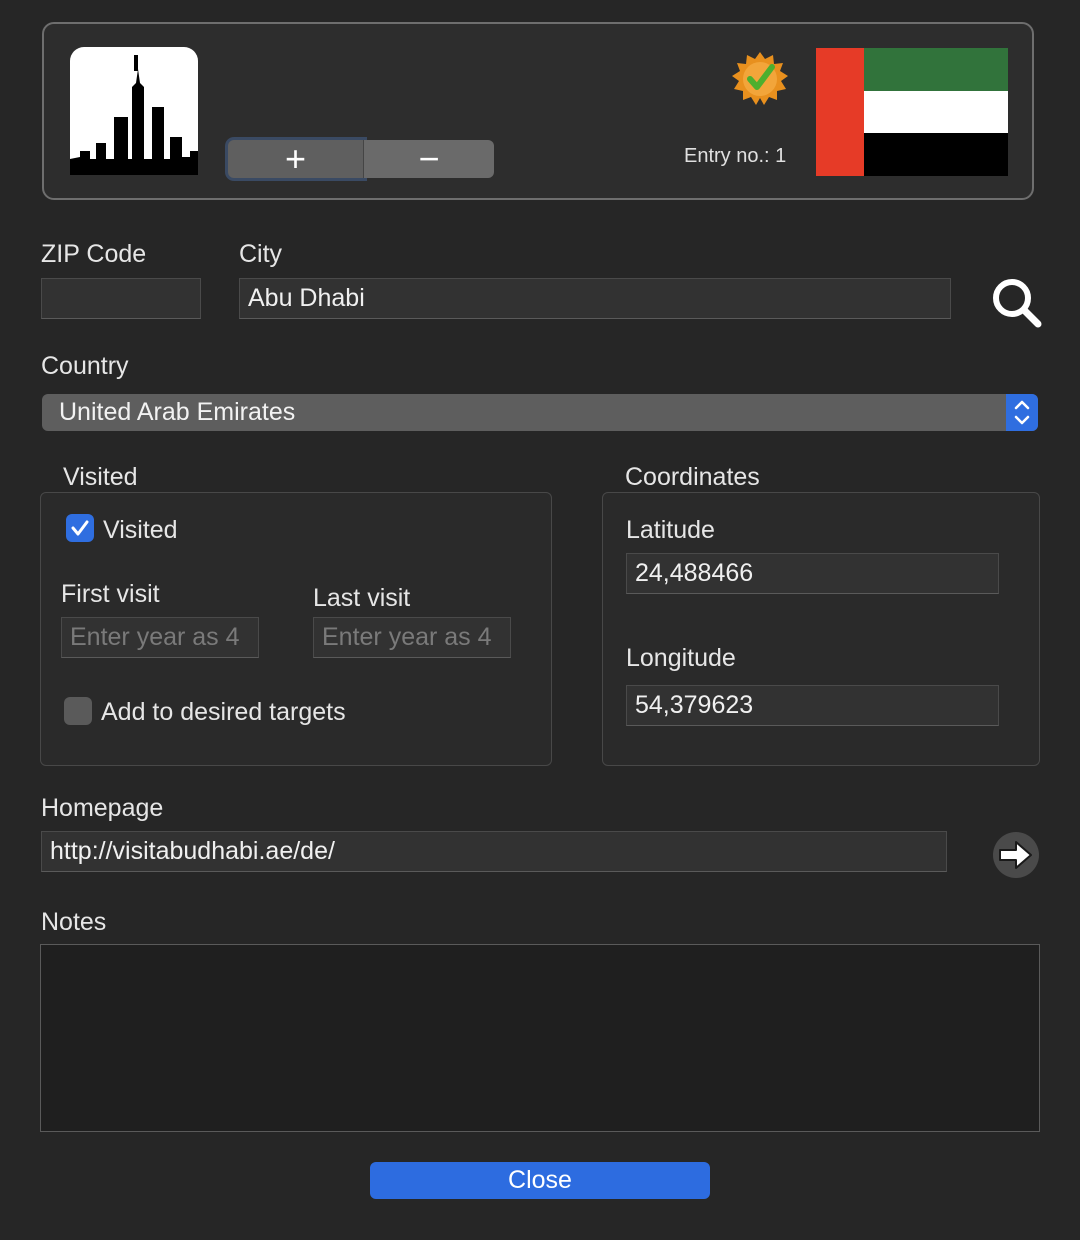 The width and height of the screenshot is (1080, 1240). What do you see at coordinates (670, 530) in the screenshot?
I see `latitude-label: Latitude` at bounding box center [670, 530].